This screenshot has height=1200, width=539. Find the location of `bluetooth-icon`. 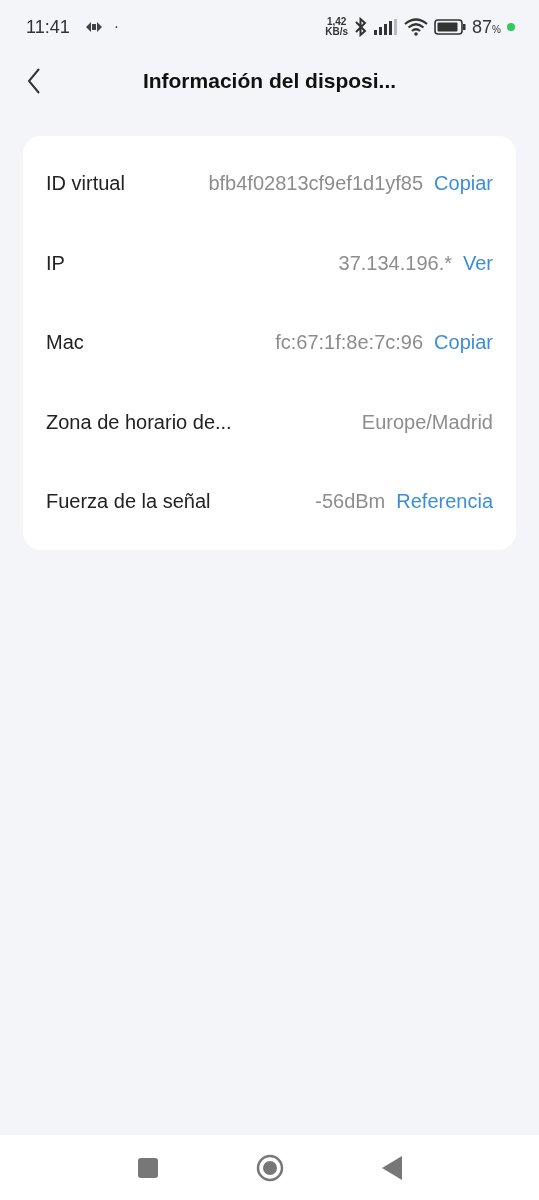

bluetooth-icon is located at coordinates (361, 27).